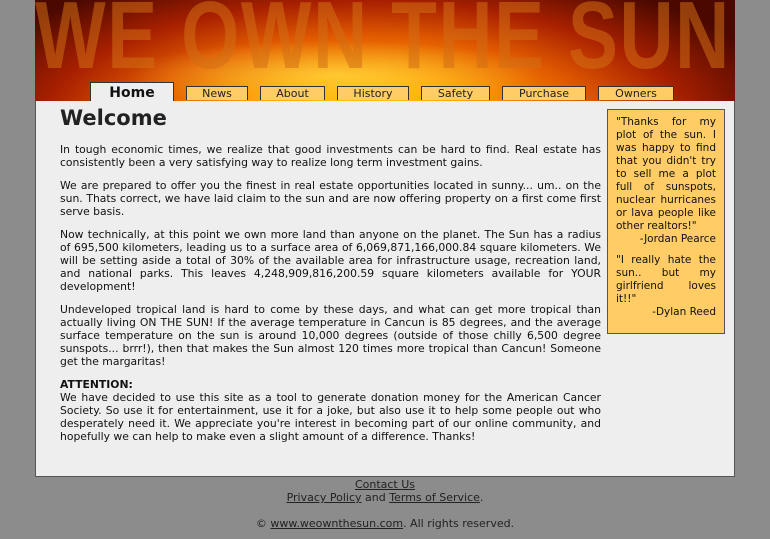 This screenshot has height=539, width=770. I want to click on banner-title: WE OWN THE SUN, so click(383, 44).